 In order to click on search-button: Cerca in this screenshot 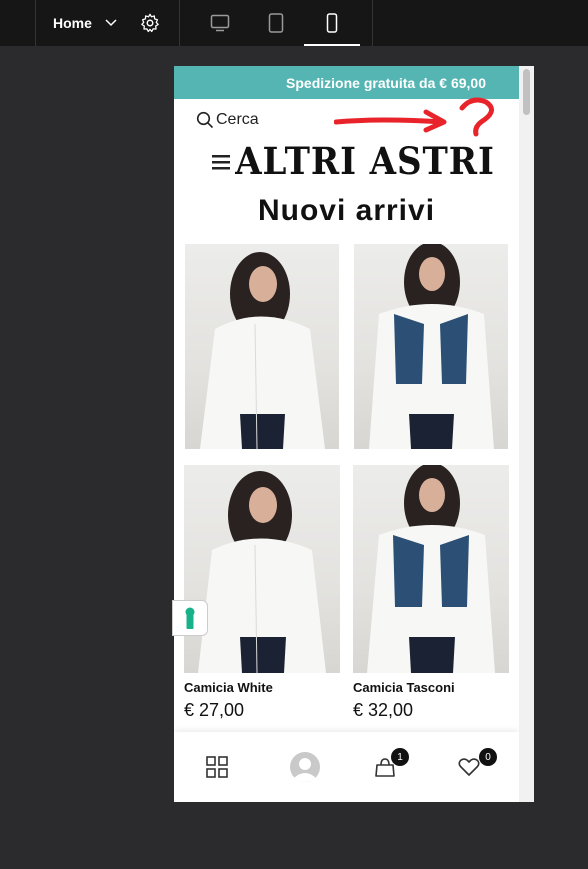, I will do `click(227, 120)`.